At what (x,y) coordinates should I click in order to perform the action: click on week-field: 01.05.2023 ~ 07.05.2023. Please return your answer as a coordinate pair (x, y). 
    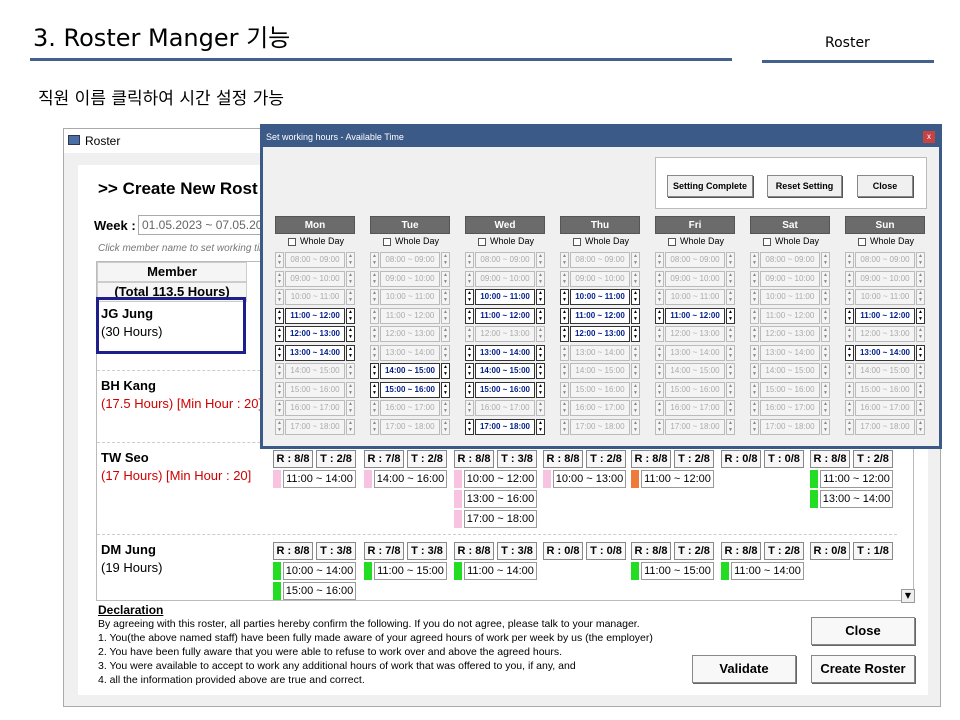
    Looking at the image, I should click on (203, 225).